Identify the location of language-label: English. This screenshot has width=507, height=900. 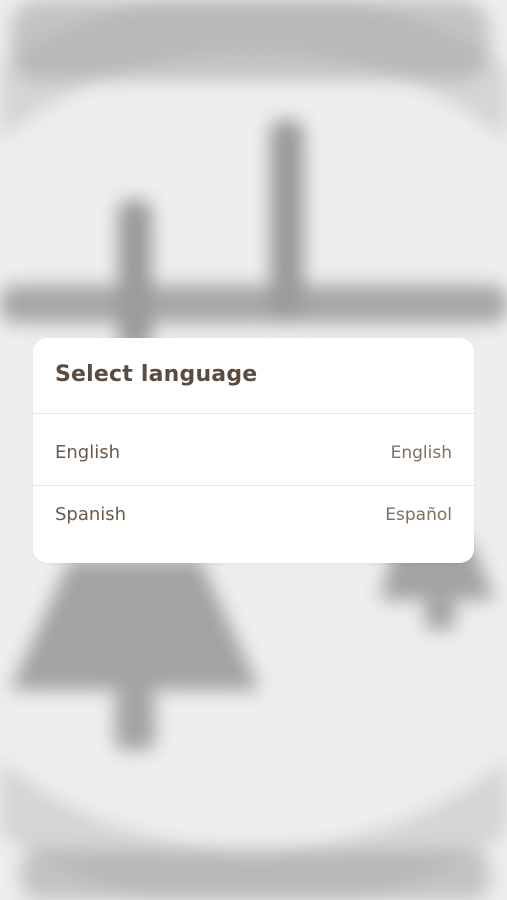
(87, 452).